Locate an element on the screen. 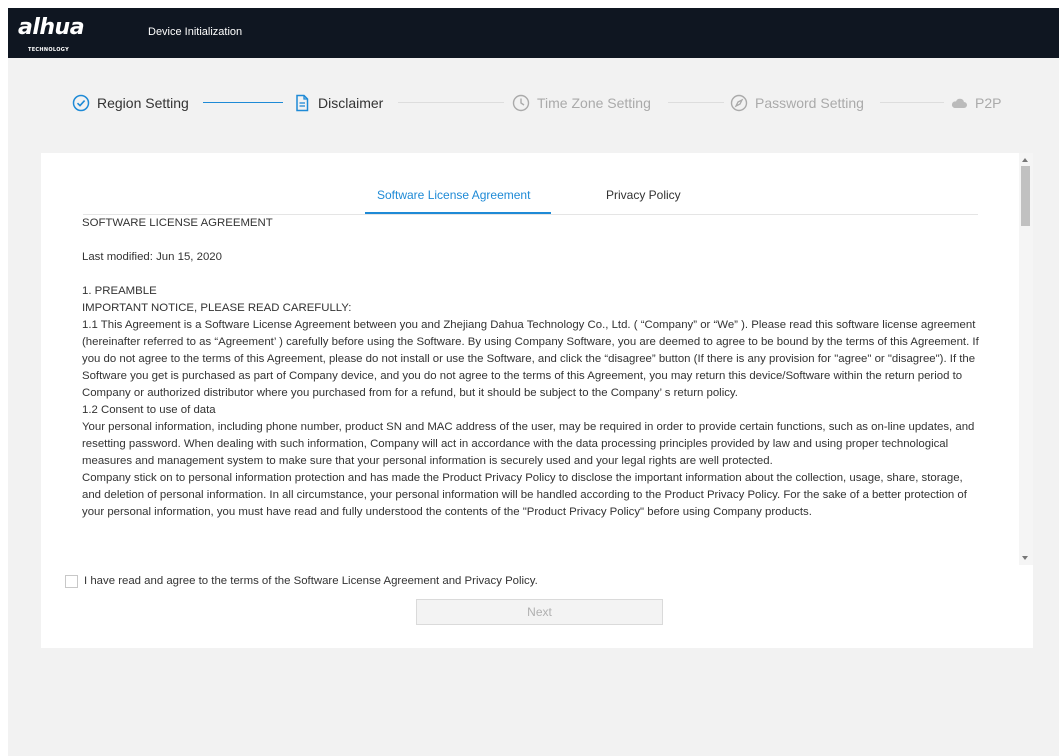 The height and width of the screenshot is (756, 1059). step-disclaimer: Disclaimer is located at coordinates (338, 103).